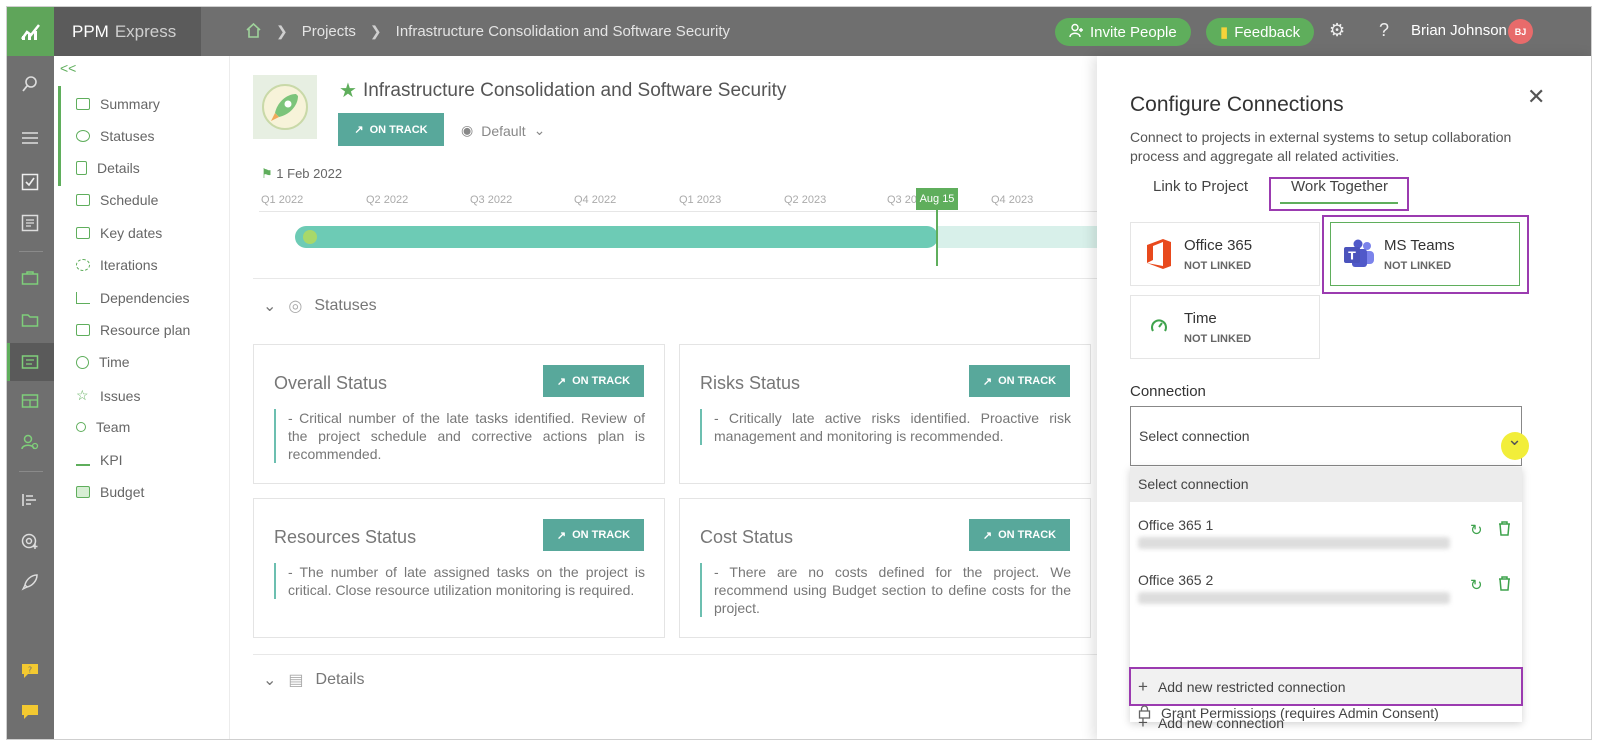  Describe the element at coordinates (30, 31) in the screenshot. I see `app-logo-icon` at that location.